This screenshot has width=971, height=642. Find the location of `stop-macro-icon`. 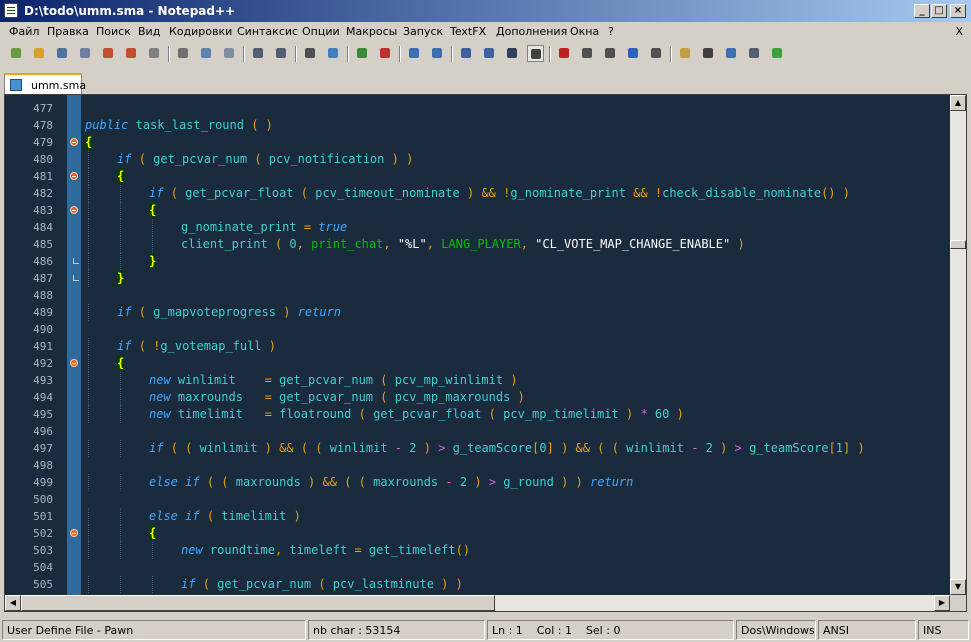

stop-macro-icon is located at coordinates (587, 53).